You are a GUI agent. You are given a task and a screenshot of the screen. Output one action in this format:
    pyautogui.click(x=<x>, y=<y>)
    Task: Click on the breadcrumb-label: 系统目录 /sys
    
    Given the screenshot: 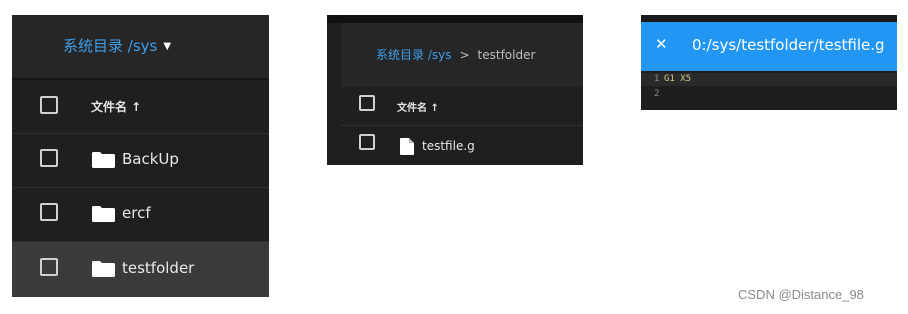 What is the action you would take?
    pyautogui.click(x=110, y=46)
    